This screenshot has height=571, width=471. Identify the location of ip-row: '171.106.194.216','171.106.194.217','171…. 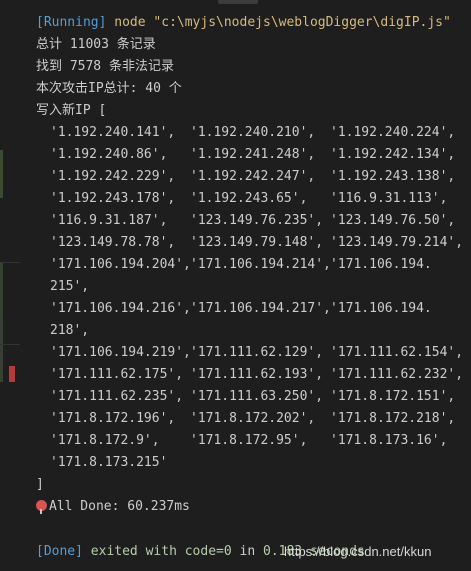
(253, 309).